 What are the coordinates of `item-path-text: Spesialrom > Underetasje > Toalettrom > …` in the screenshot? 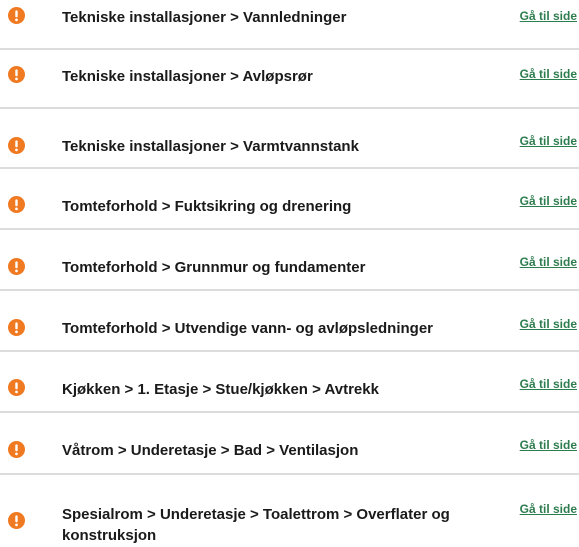 It's located at (256, 525).